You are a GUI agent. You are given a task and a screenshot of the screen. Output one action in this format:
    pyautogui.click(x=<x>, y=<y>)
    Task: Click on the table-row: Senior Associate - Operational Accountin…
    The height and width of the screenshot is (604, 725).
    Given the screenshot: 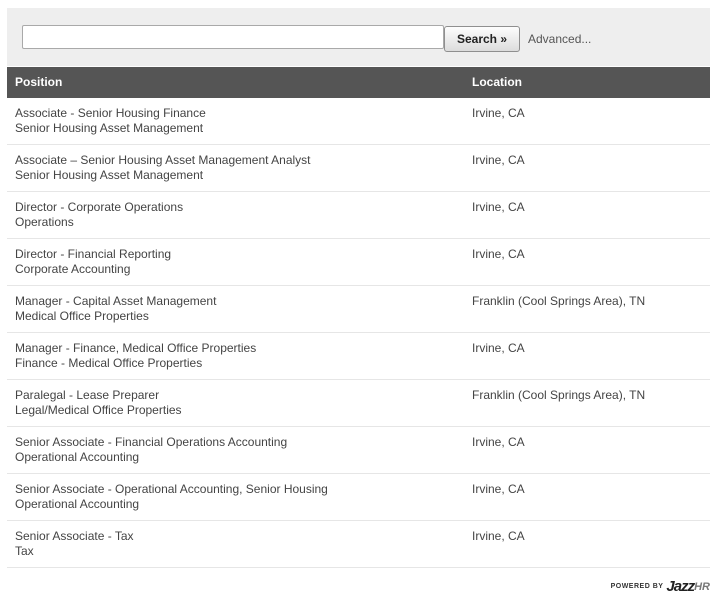 What is the action you would take?
    pyautogui.click(x=358, y=497)
    